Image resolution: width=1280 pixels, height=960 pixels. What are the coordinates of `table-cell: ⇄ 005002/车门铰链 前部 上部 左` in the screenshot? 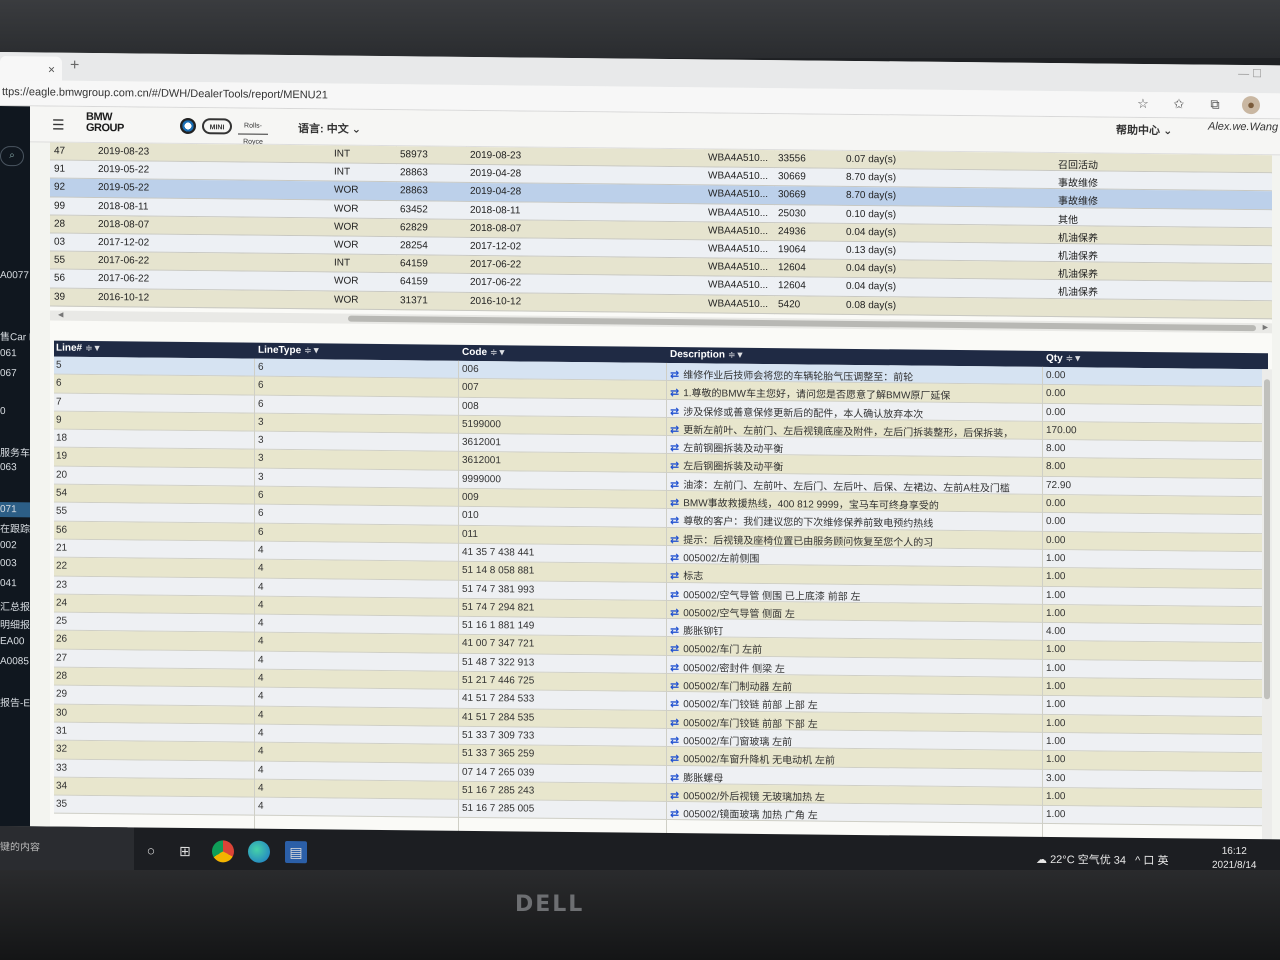 It's located at (744, 703).